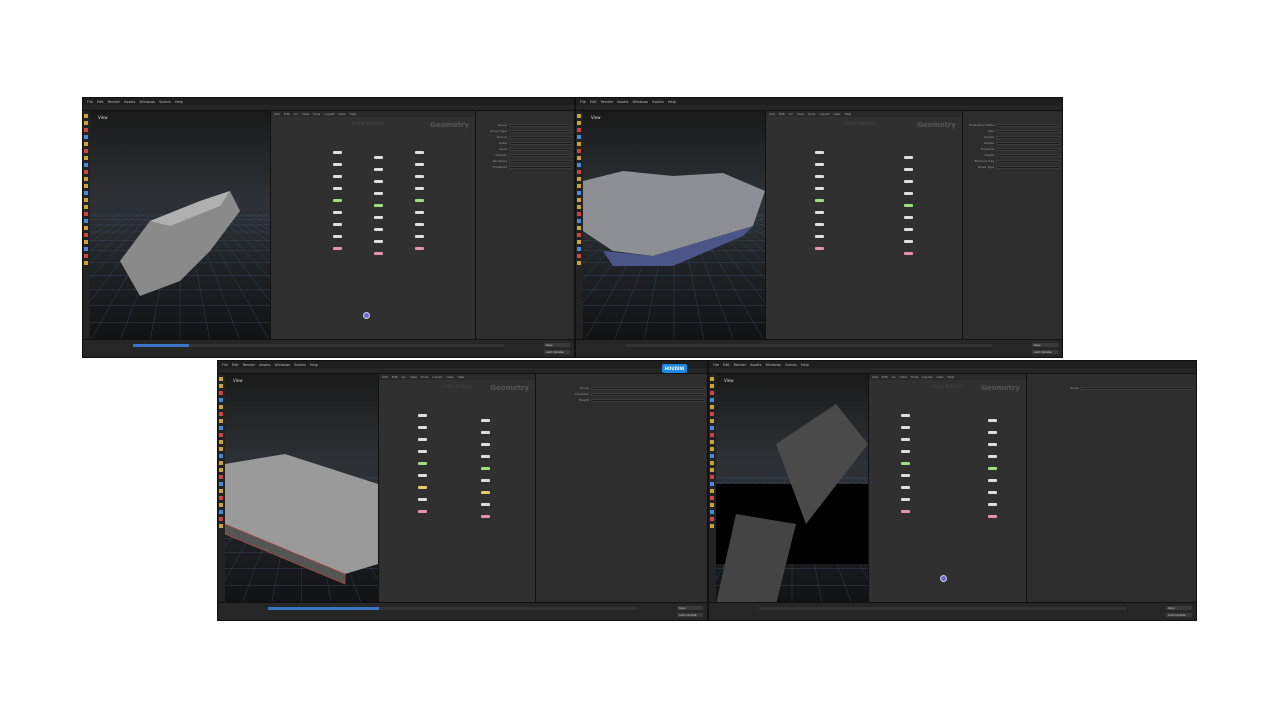 This screenshot has width=1280, height=720. I want to click on network-menu-tools: Tools, so click(811, 114).